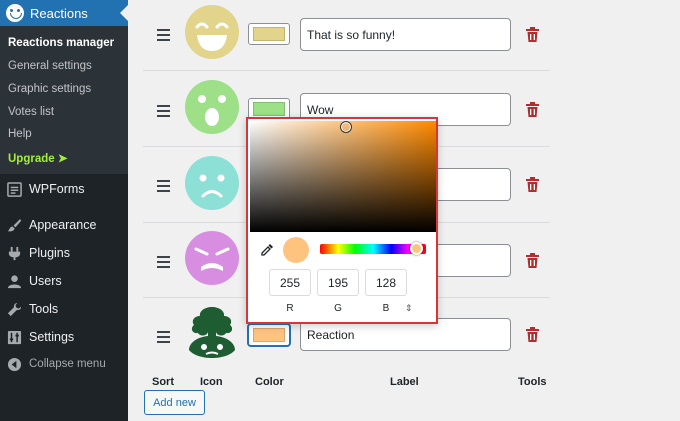 This screenshot has width=680, height=421. Describe the element at coordinates (14, 189) in the screenshot. I see `wpforms-icon` at that location.